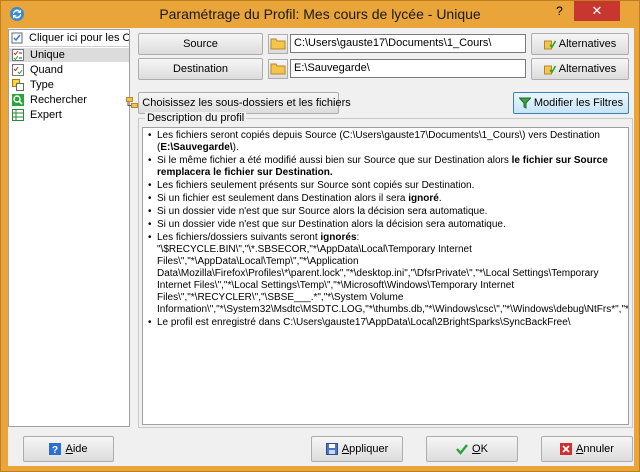 Image resolution: width=640 pixels, height=472 pixels. What do you see at coordinates (480, 449) in the screenshot?
I see `ok-button-label: OK` at bounding box center [480, 449].